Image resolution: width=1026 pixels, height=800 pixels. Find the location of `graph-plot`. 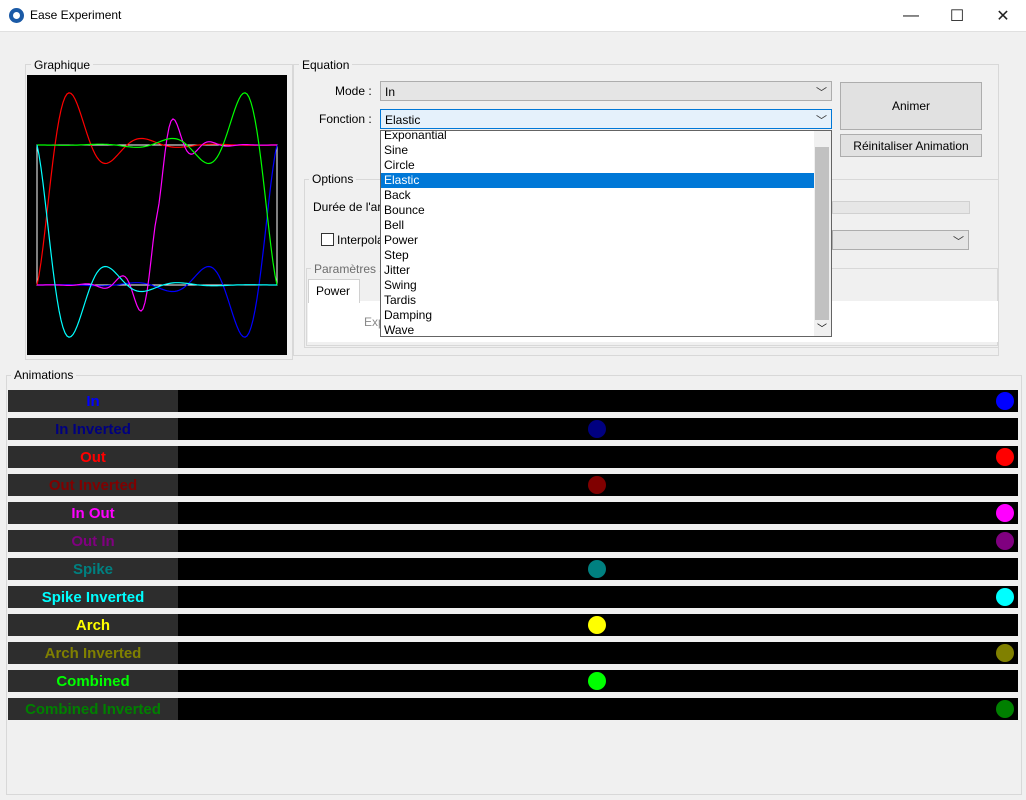

graph-plot is located at coordinates (157, 215).